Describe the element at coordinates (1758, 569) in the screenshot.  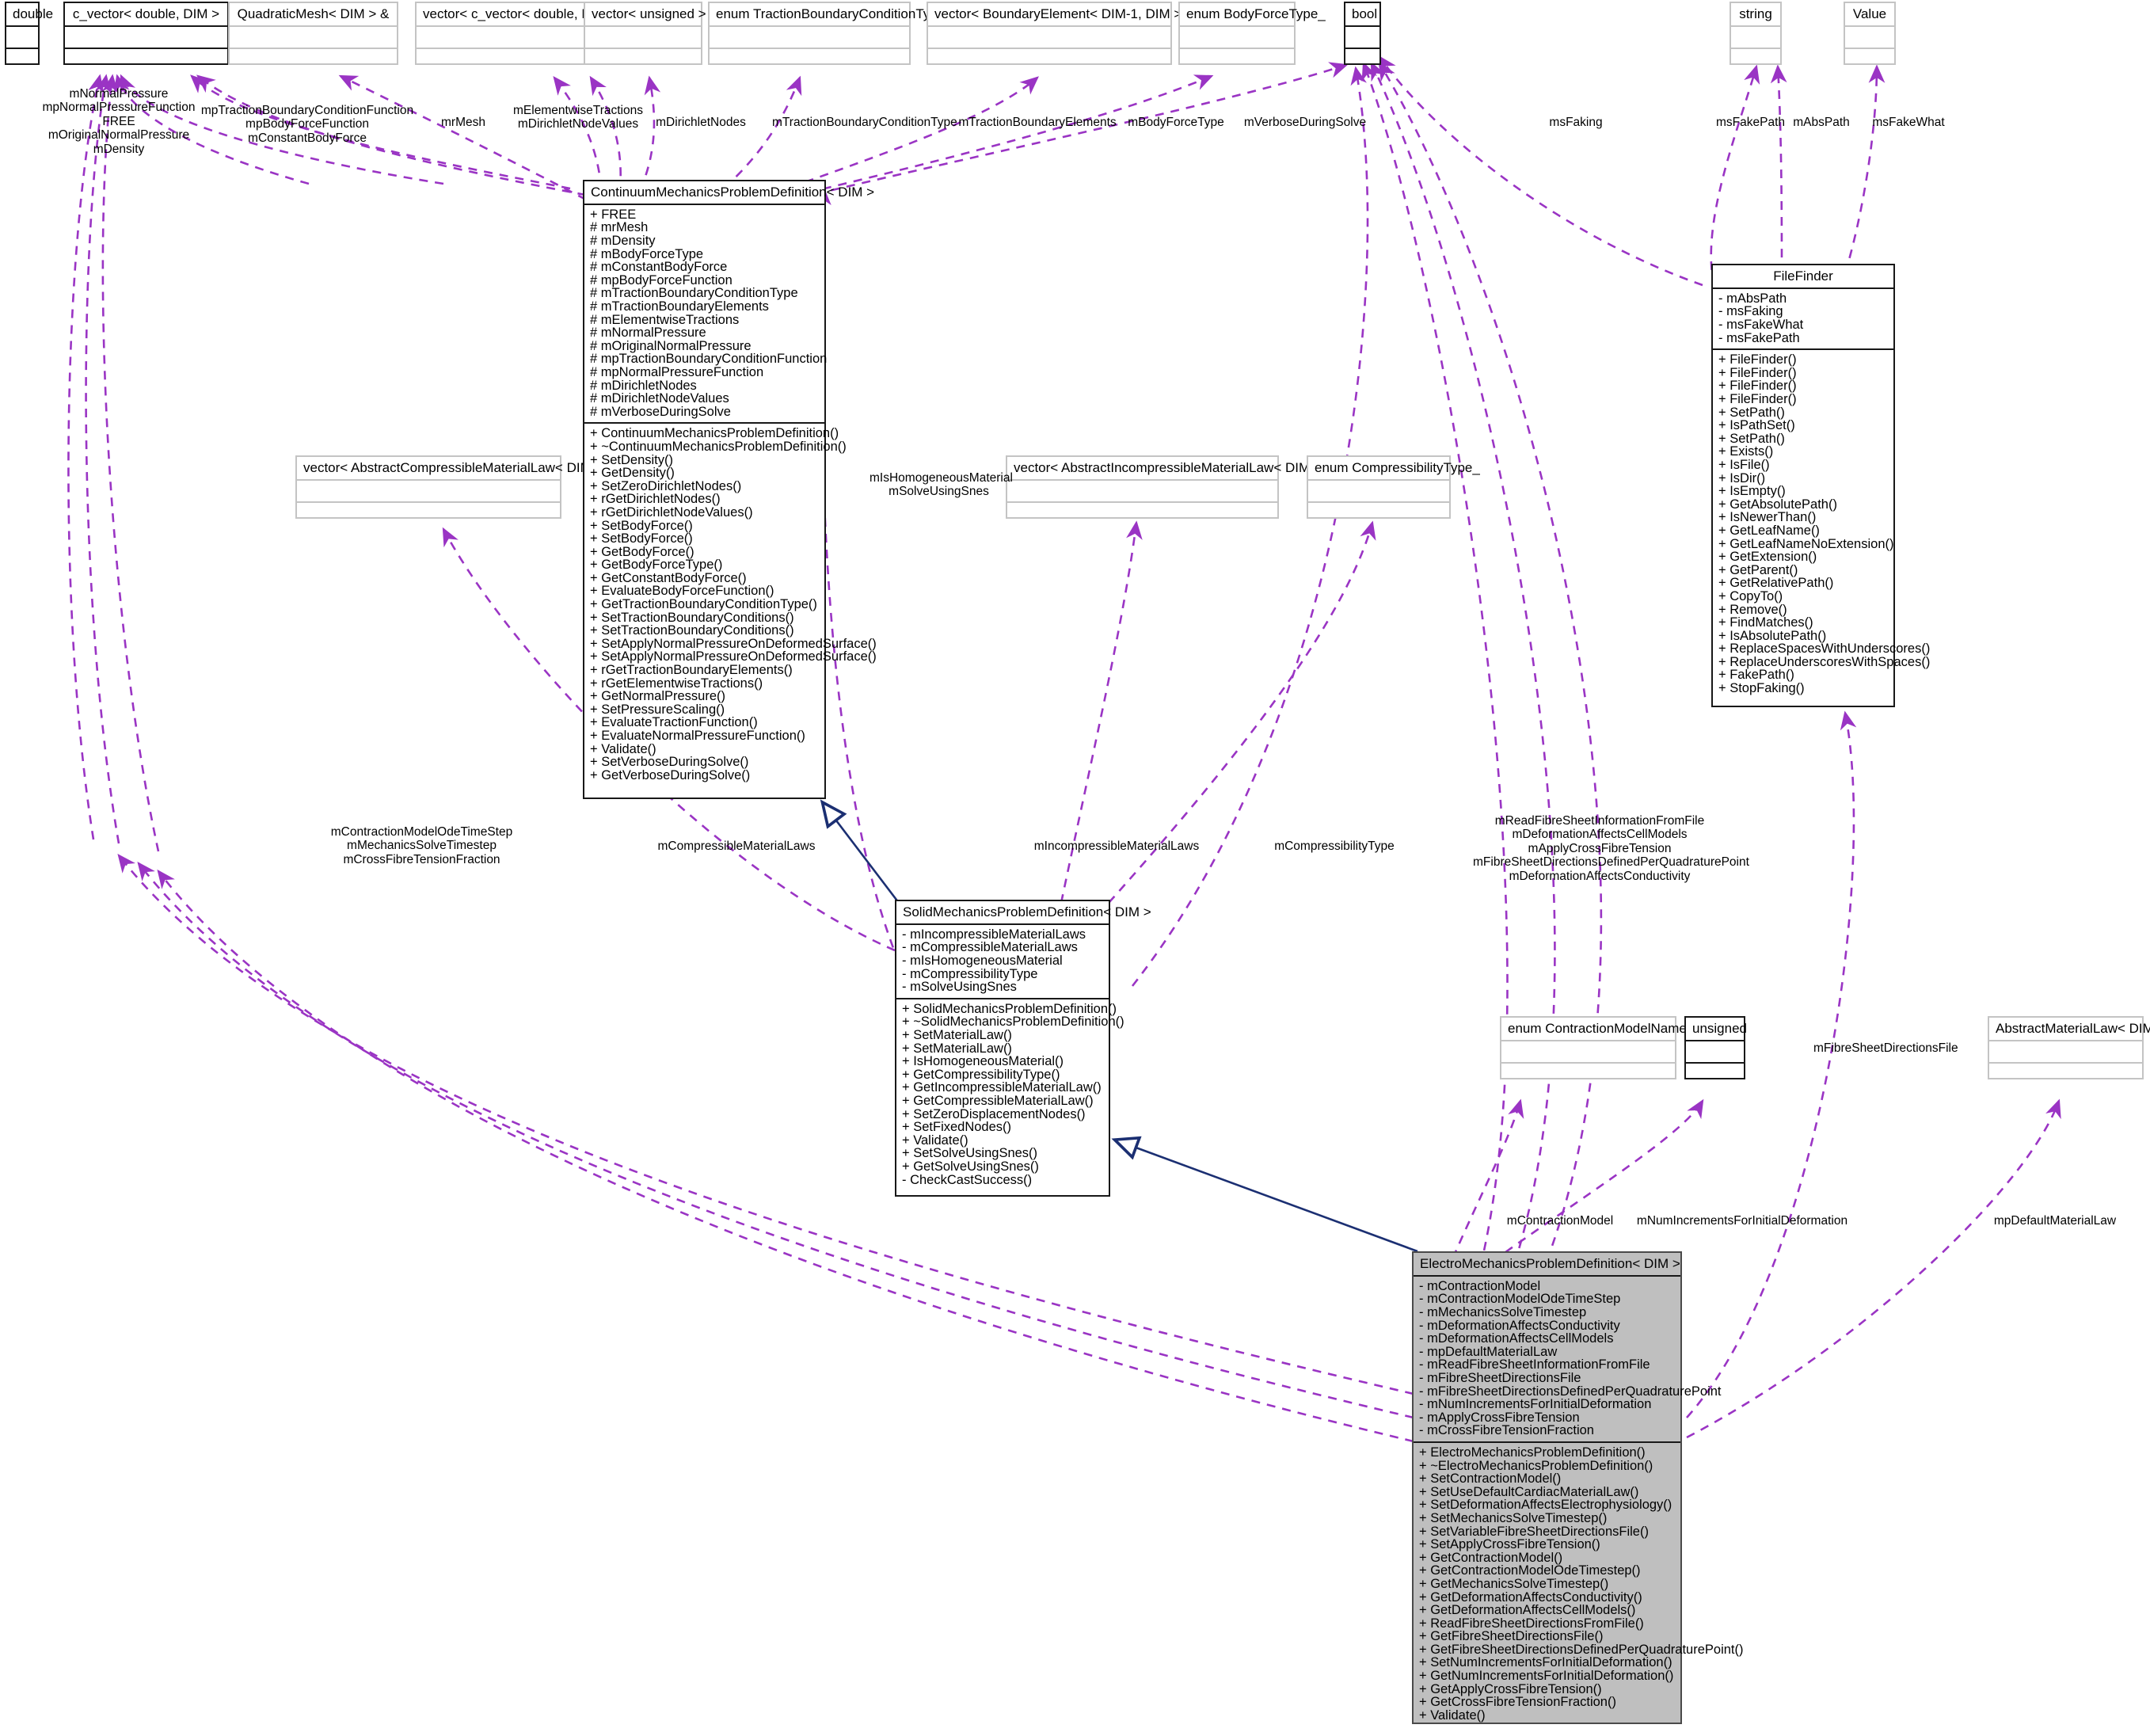
I see `class-member-row: + GetParent()` at that location.